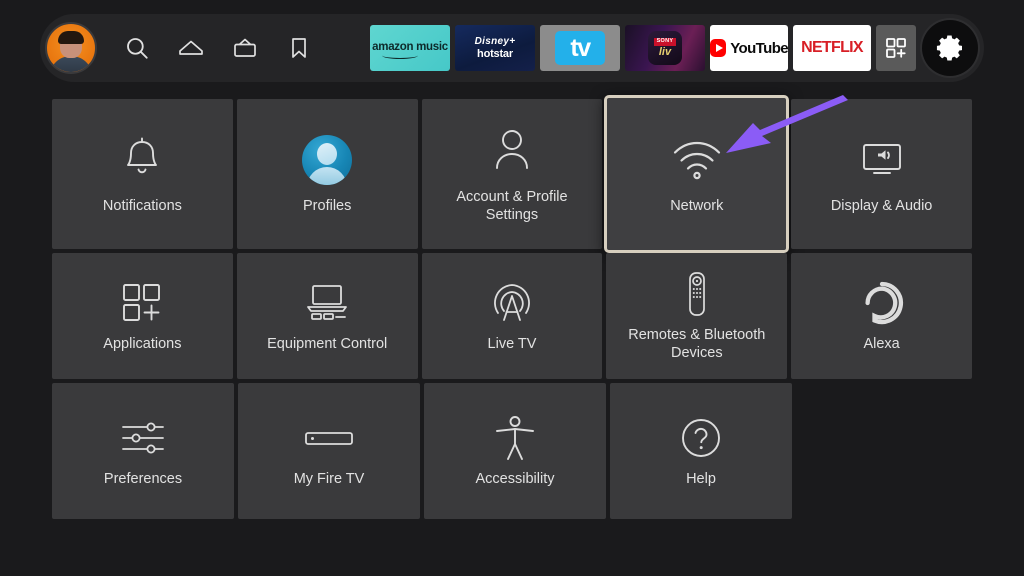 The image size is (1024, 576). I want to click on app-apple-tv: tv, so click(580, 48).